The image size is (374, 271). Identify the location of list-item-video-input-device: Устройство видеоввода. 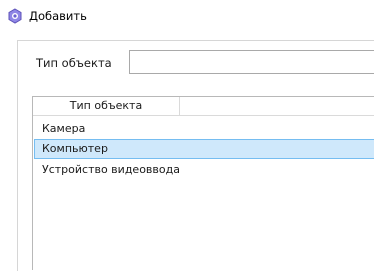
(204, 170).